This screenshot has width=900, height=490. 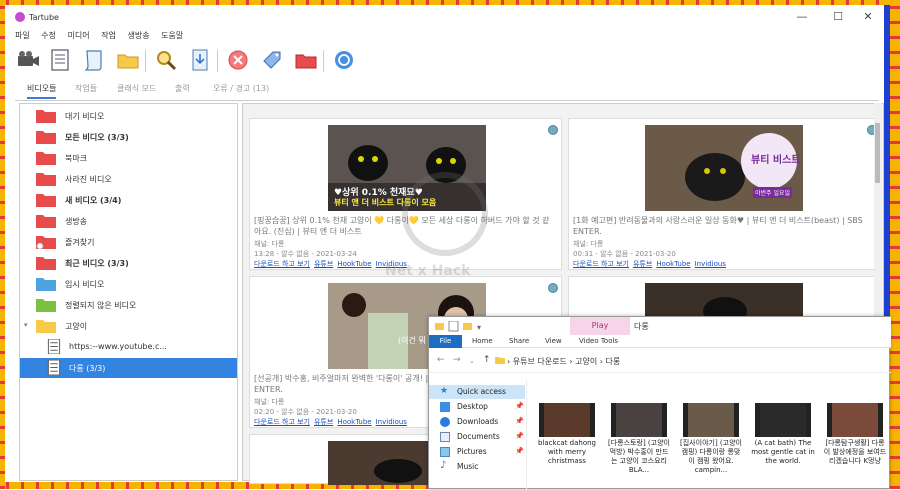 What do you see at coordinates (477, 437) in the screenshot?
I see `nav-documents: Documents 📌` at bounding box center [477, 437].